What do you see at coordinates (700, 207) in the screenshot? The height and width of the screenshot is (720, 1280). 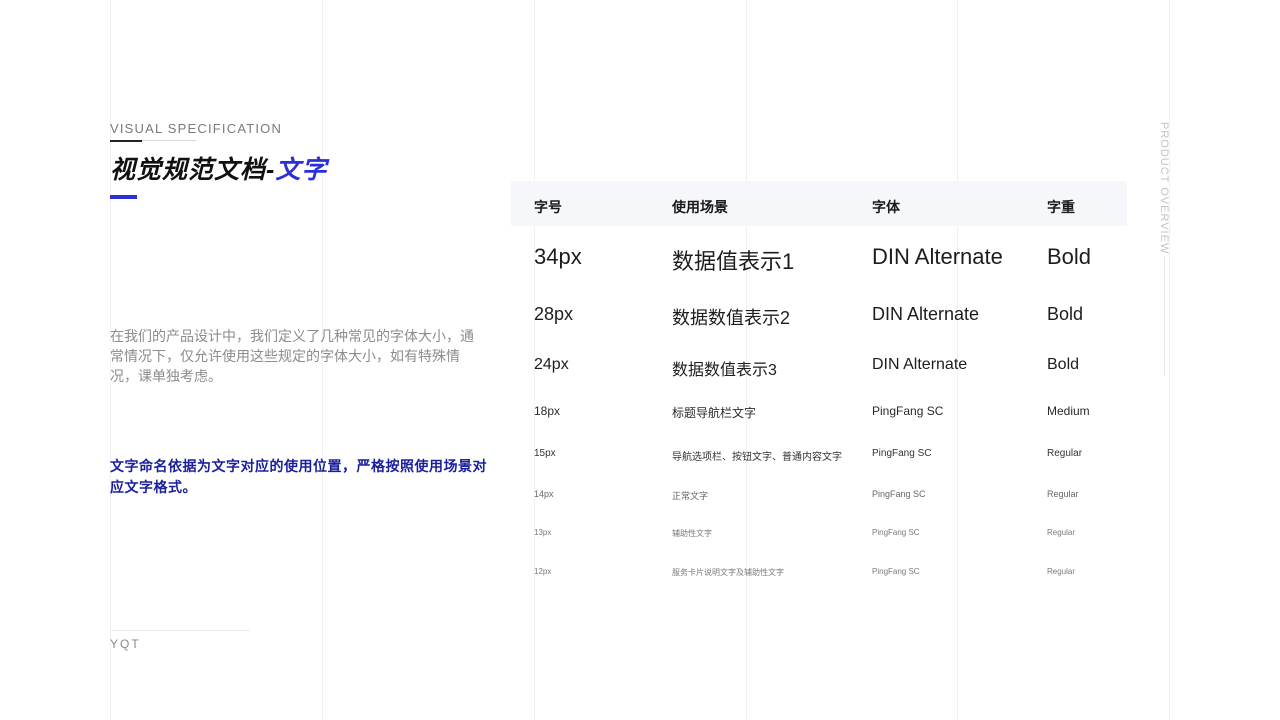 I see `header-usage: 使用场景` at bounding box center [700, 207].